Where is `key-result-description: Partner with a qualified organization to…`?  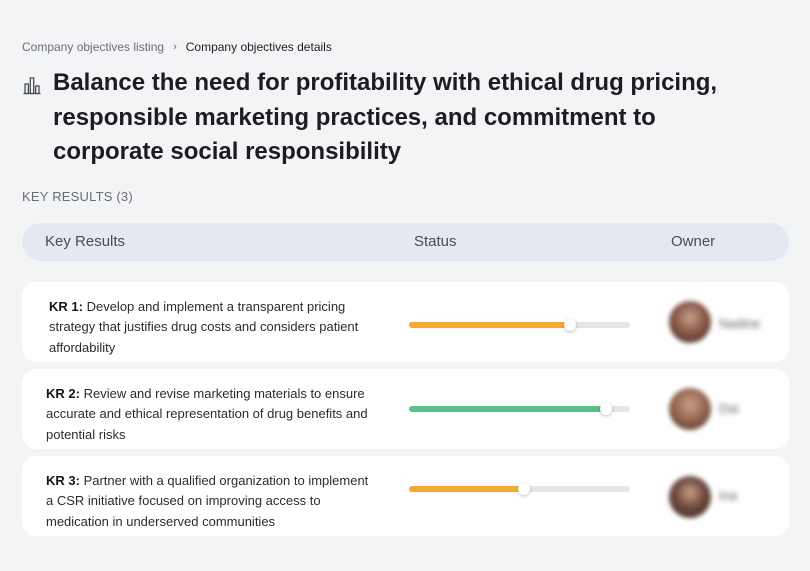 key-result-description: Partner with a qualified organization to… is located at coordinates (207, 501).